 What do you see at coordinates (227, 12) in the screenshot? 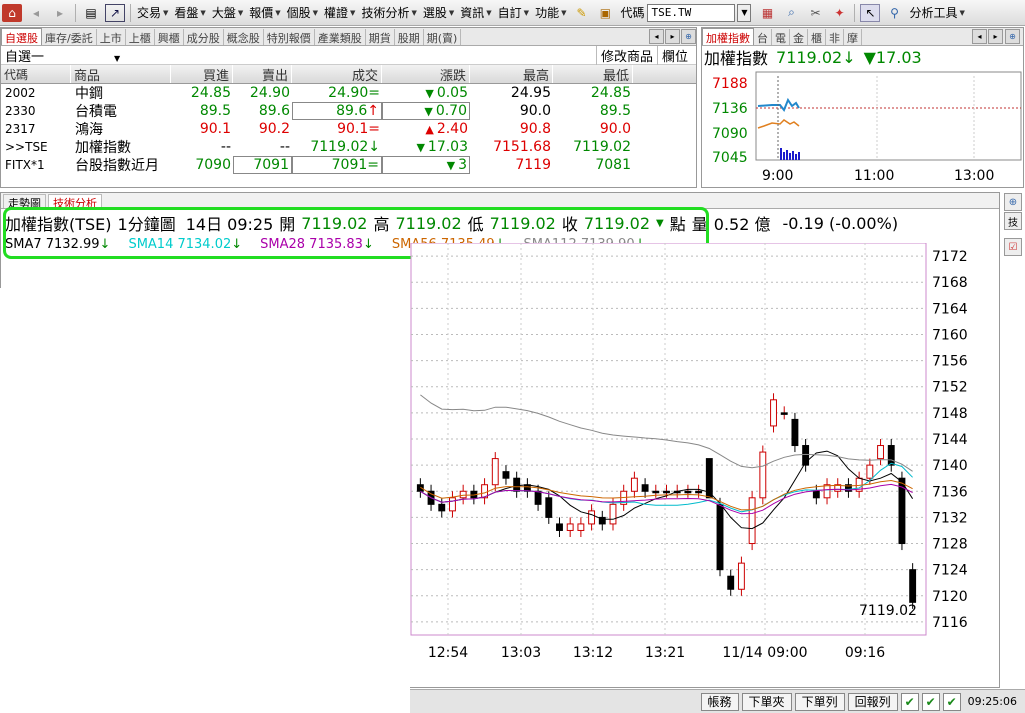
I see `menu-item: 大盤 ▼` at bounding box center [227, 12].